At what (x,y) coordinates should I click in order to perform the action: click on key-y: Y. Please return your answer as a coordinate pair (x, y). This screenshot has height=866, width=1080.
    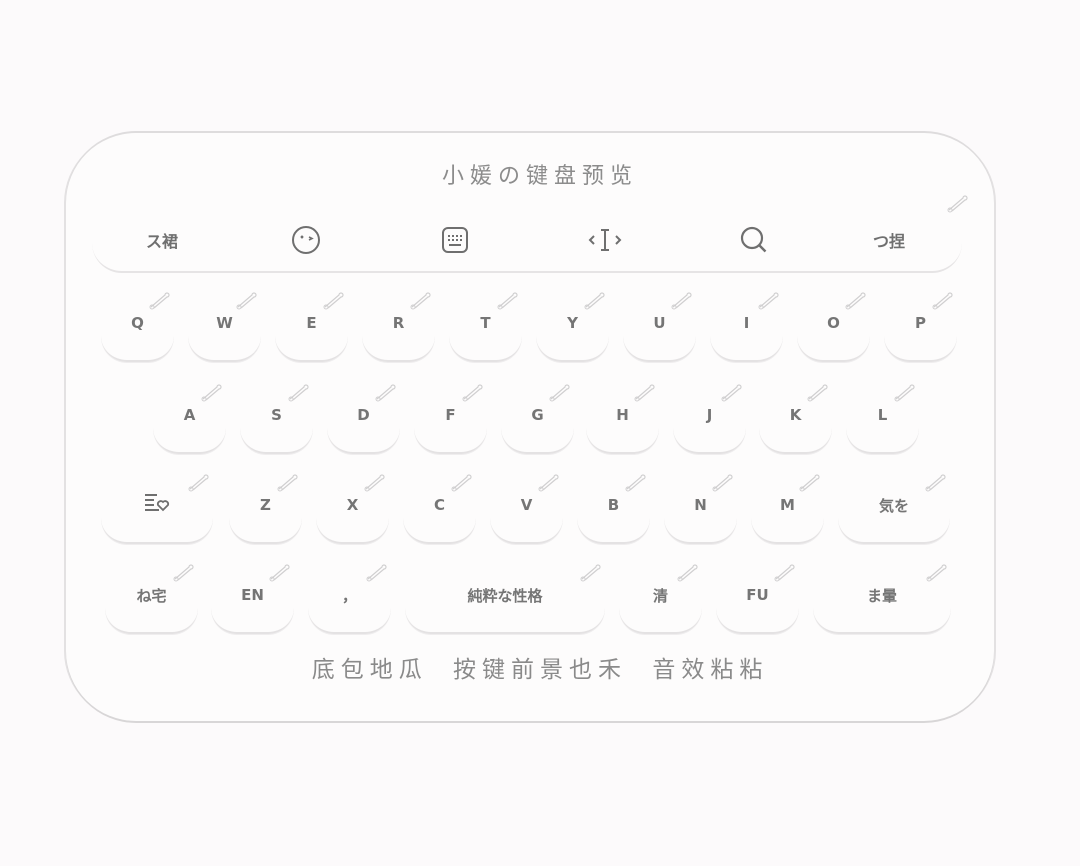
    Looking at the image, I should click on (572, 327).